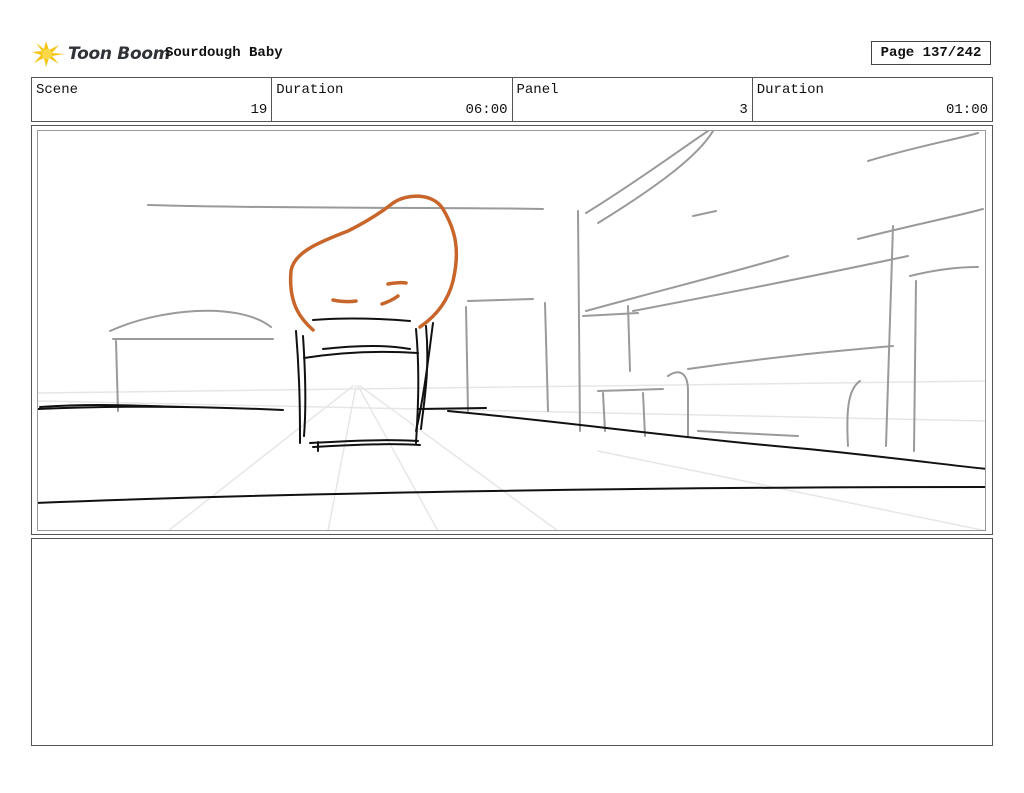 Image resolution: width=1024 pixels, height=793 pixels. What do you see at coordinates (48, 54) in the screenshot?
I see `starburst-logo-icon` at bounding box center [48, 54].